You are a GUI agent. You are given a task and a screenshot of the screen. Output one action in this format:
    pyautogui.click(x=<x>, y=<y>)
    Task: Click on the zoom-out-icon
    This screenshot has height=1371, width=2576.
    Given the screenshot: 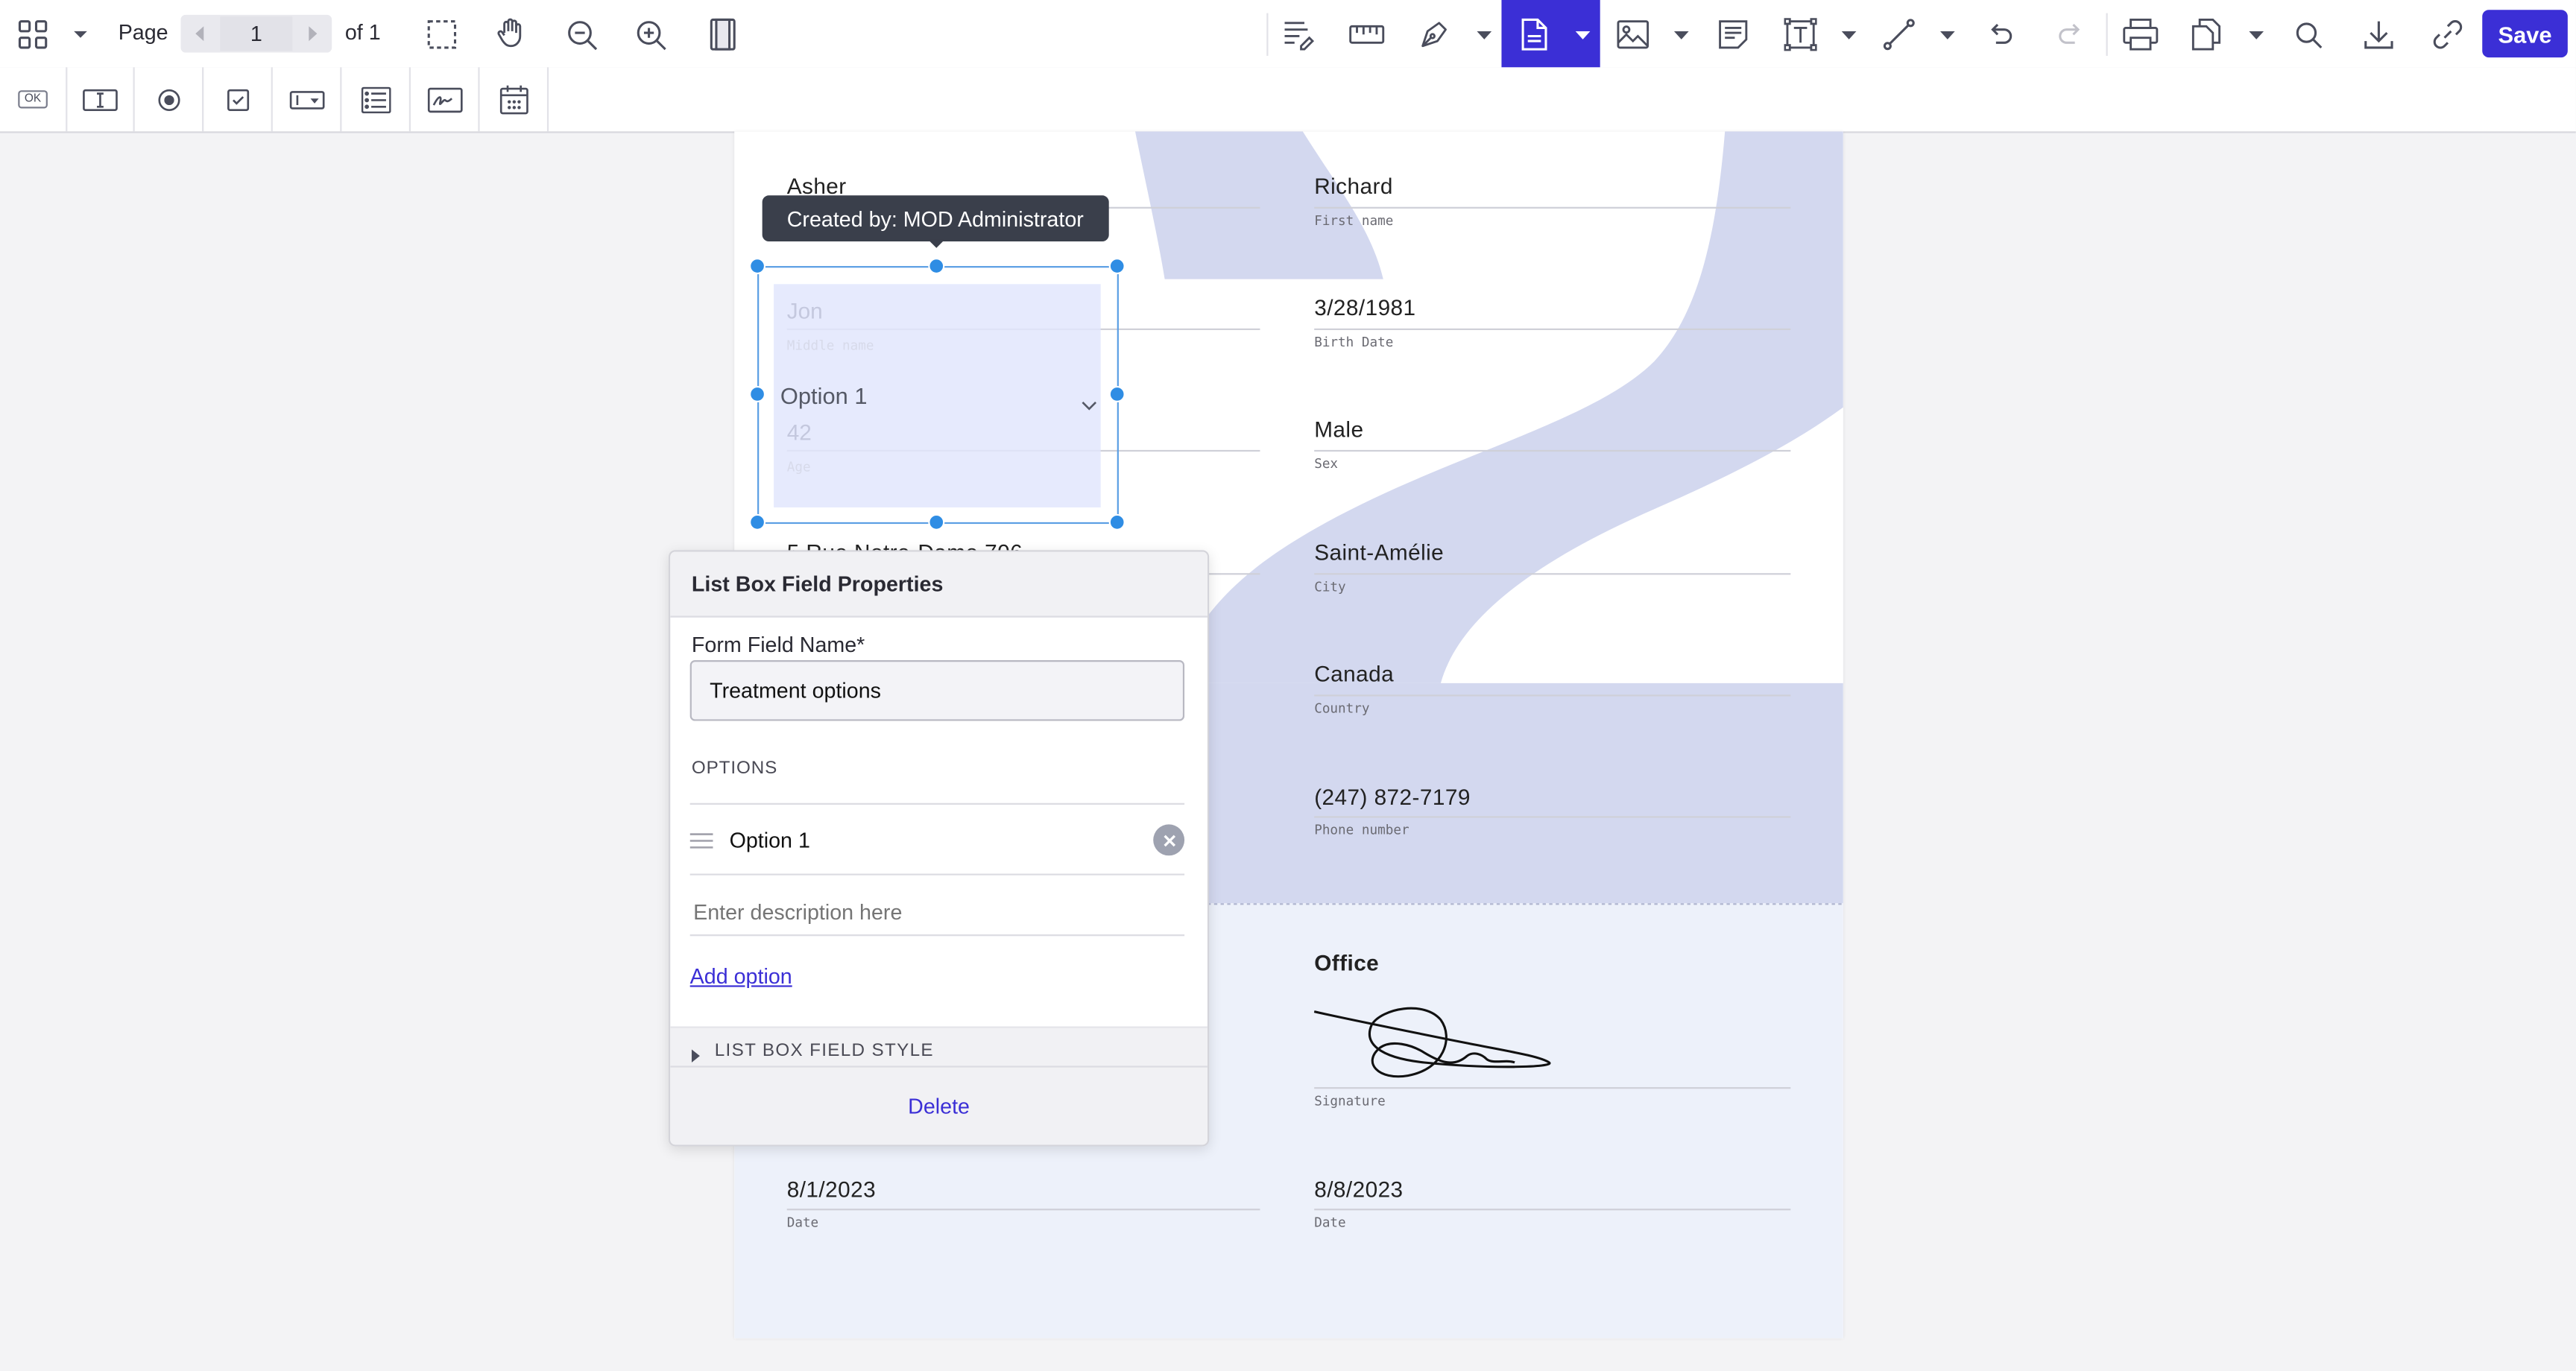 What is the action you would take?
    pyautogui.click(x=581, y=34)
    